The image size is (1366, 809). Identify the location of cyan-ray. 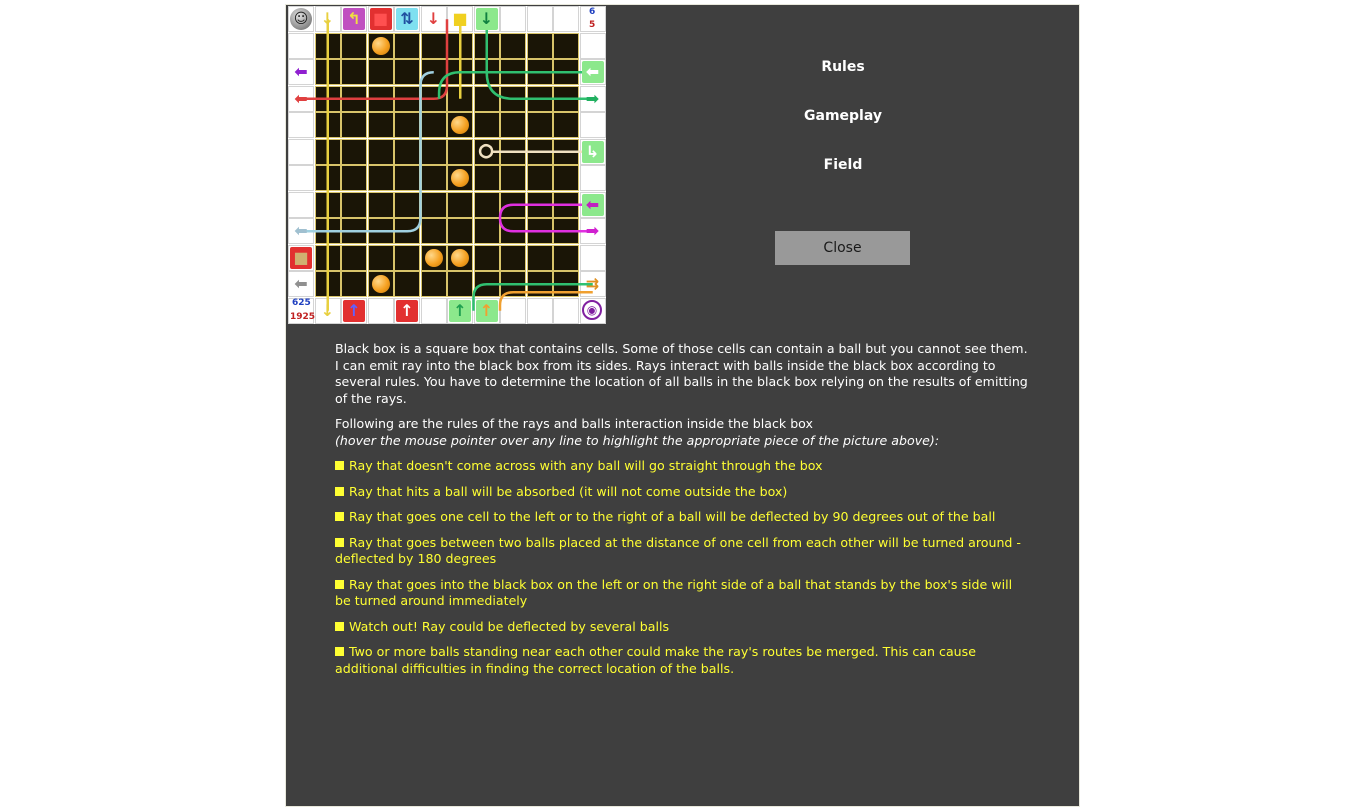
(367, 152).